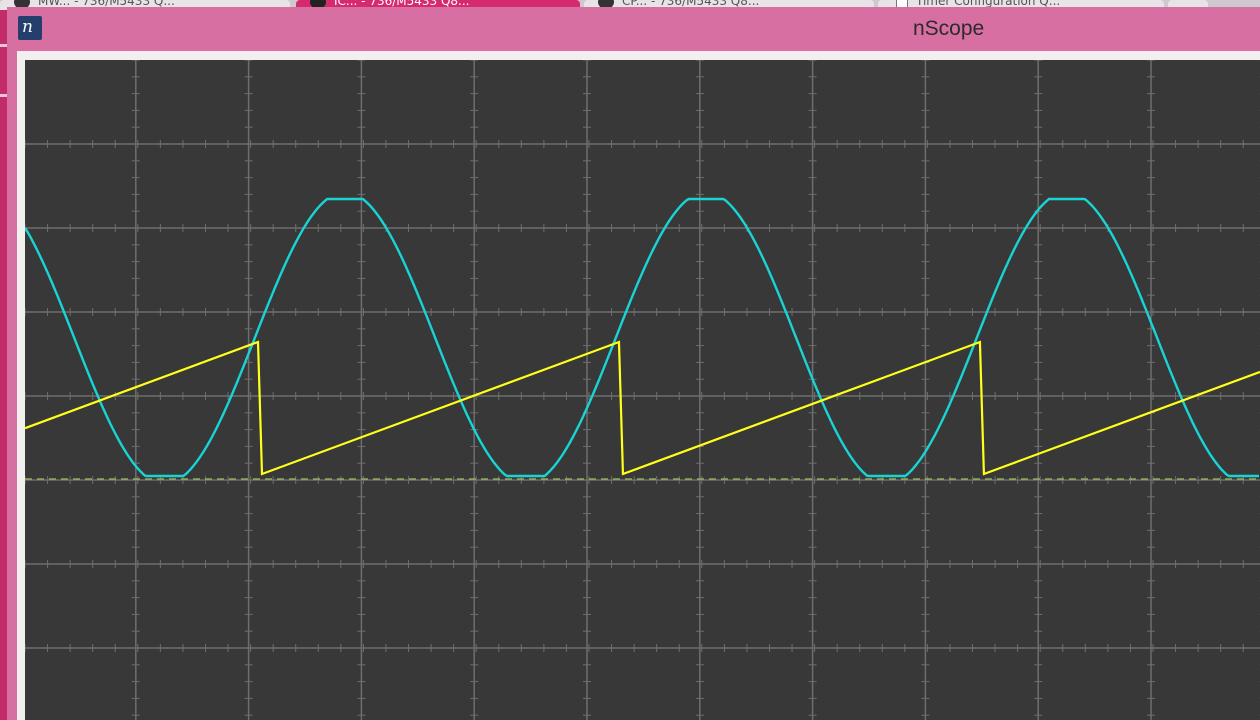 This screenshot has height=720, width=1260. Describe the element at coordinates (633, 29) in the screenshot. I see `title-bar: n nScope` at that location.